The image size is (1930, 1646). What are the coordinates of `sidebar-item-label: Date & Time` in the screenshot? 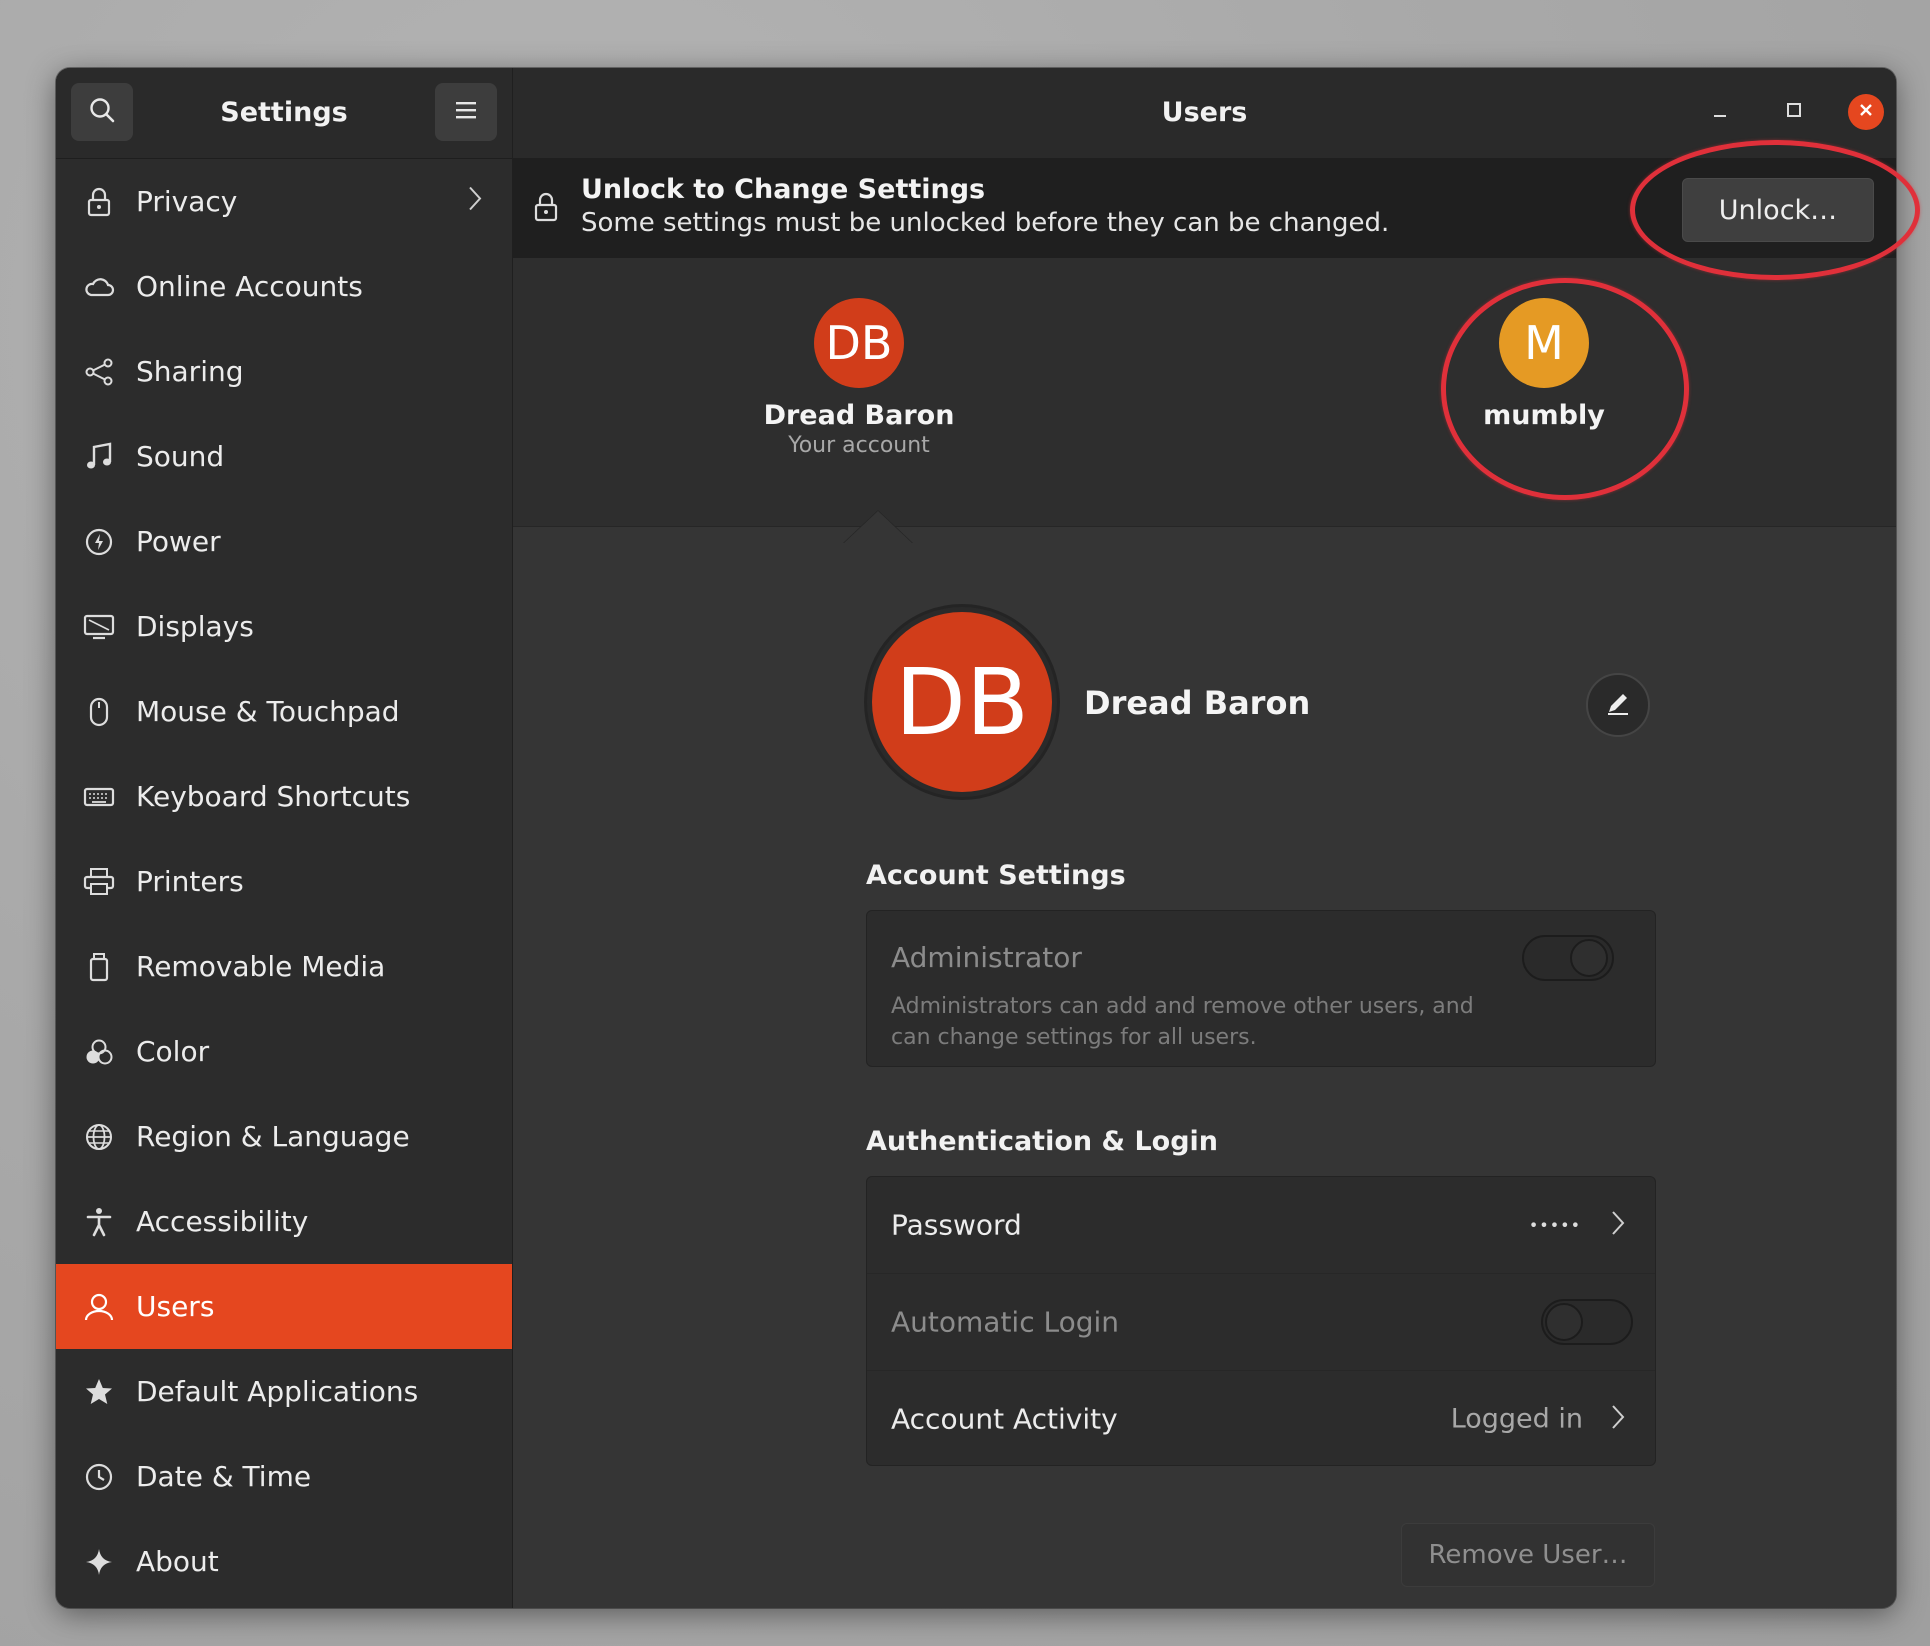 It's located at (224, 1476).